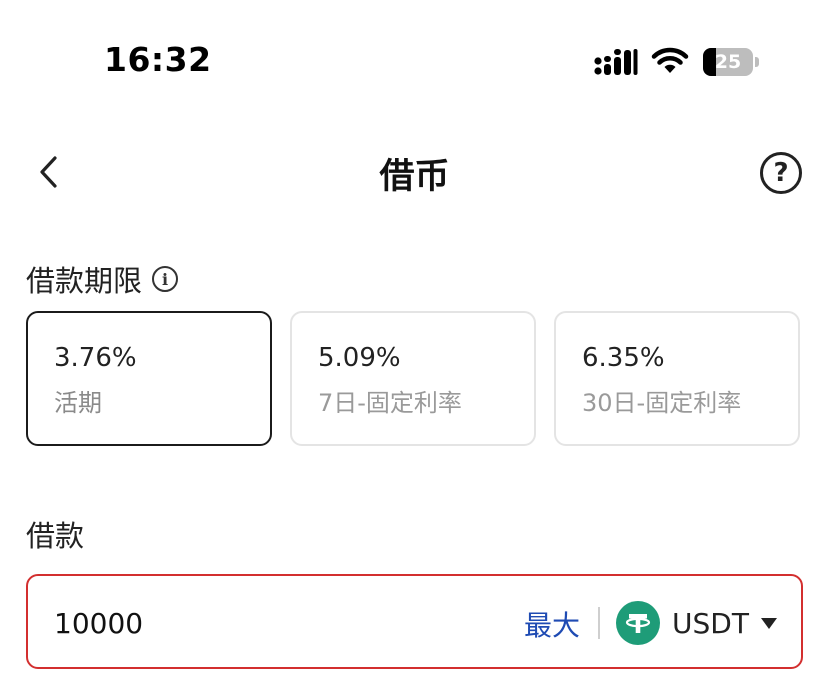  I want to click on term-section-label: 借款期限 i, so click(102, 279).